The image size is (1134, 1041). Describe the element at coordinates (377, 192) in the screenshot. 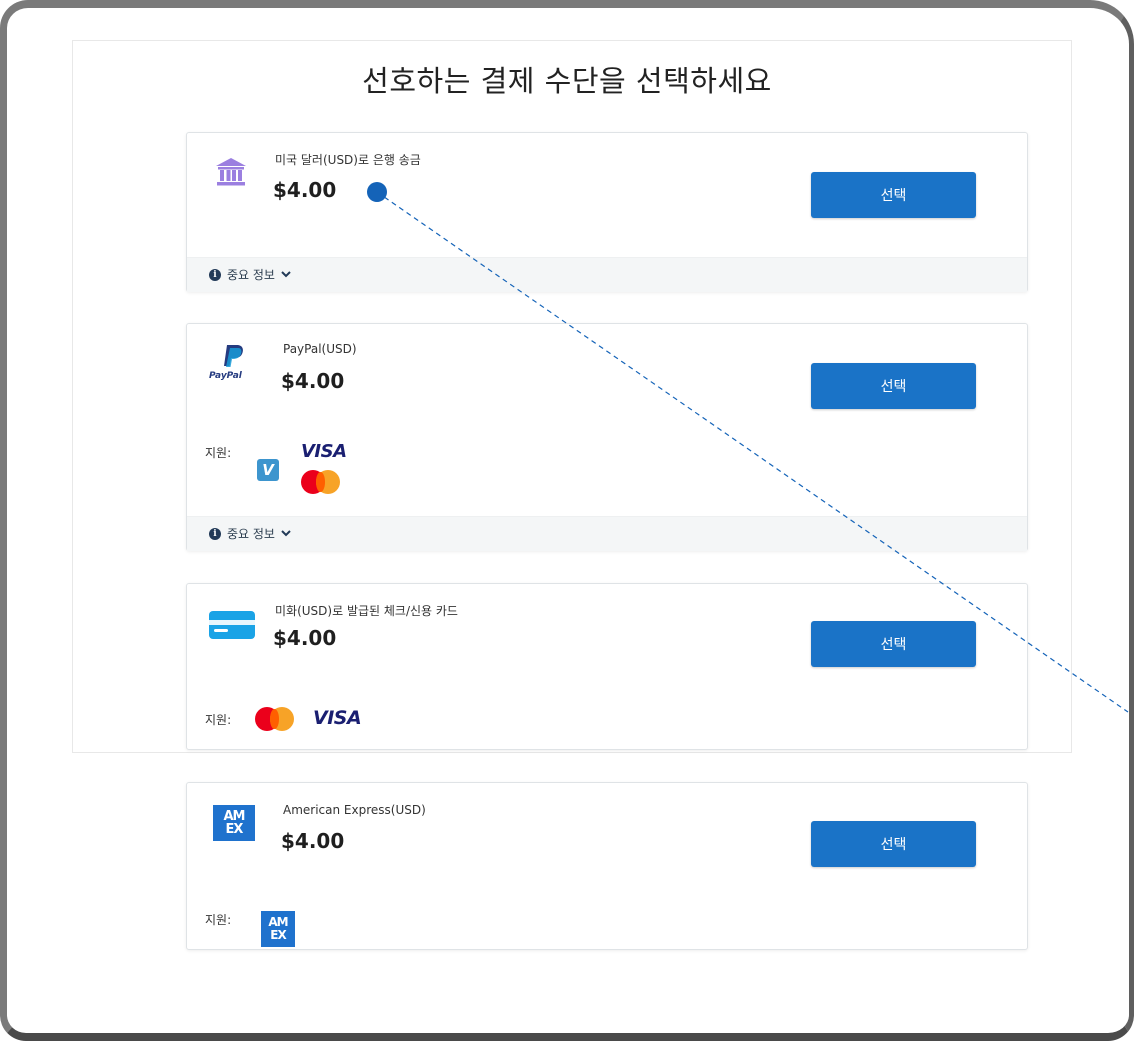

I see `pointer-marker` at that location.